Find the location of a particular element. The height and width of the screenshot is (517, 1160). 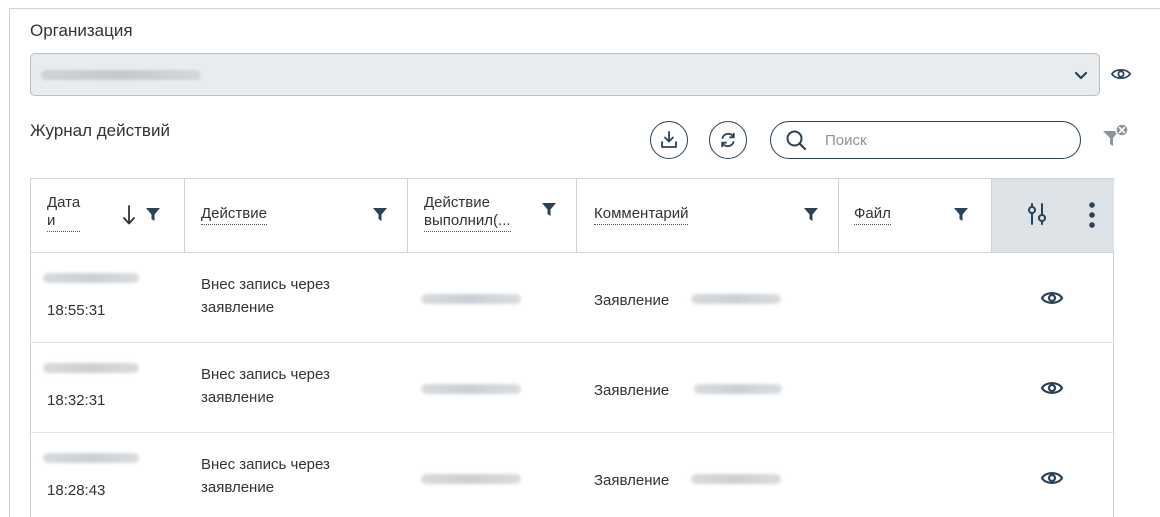

row-time: 18:28:43 is located at coordinates (76, 490).